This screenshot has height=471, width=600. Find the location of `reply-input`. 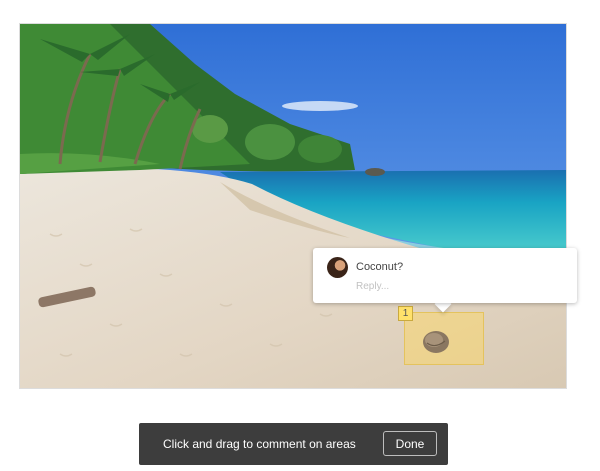

reply-input is located at coordinates (456, 286).